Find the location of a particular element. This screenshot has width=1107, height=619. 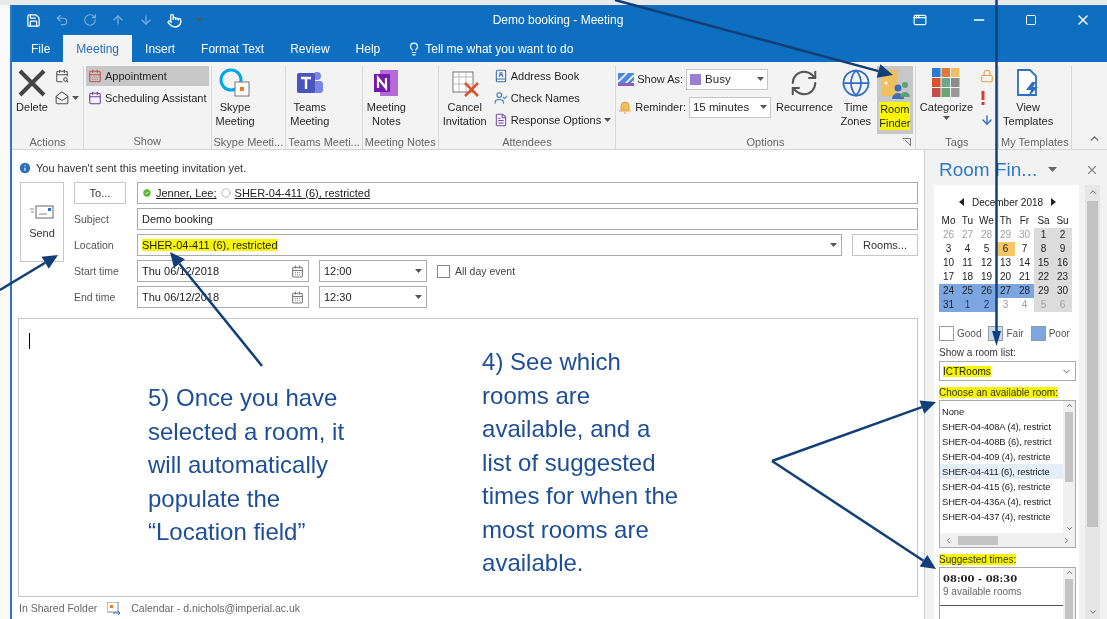

cancel-invitation-button: Cancel Invitation is located at coordinates (464, 100).